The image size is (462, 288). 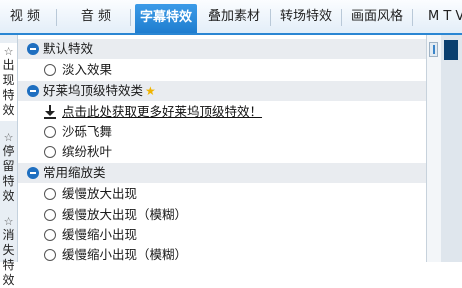 What do you see at coordinates (68, 48) in the screenshot?
I see `group-label: 默认特效` at bounding box center [68, 48].